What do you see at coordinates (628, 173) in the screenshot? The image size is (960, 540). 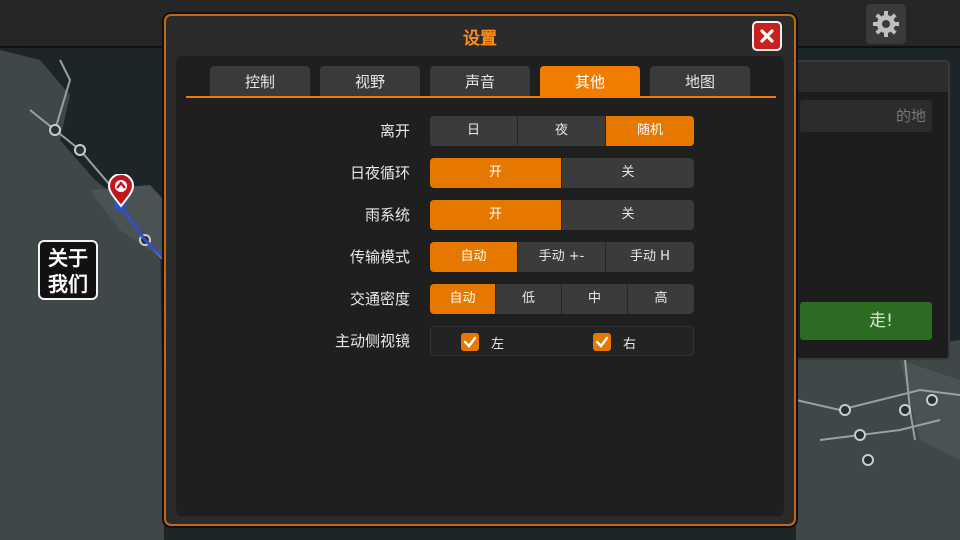 I see `day-night-cycle-off: 关` at bounding box center [628, 173].